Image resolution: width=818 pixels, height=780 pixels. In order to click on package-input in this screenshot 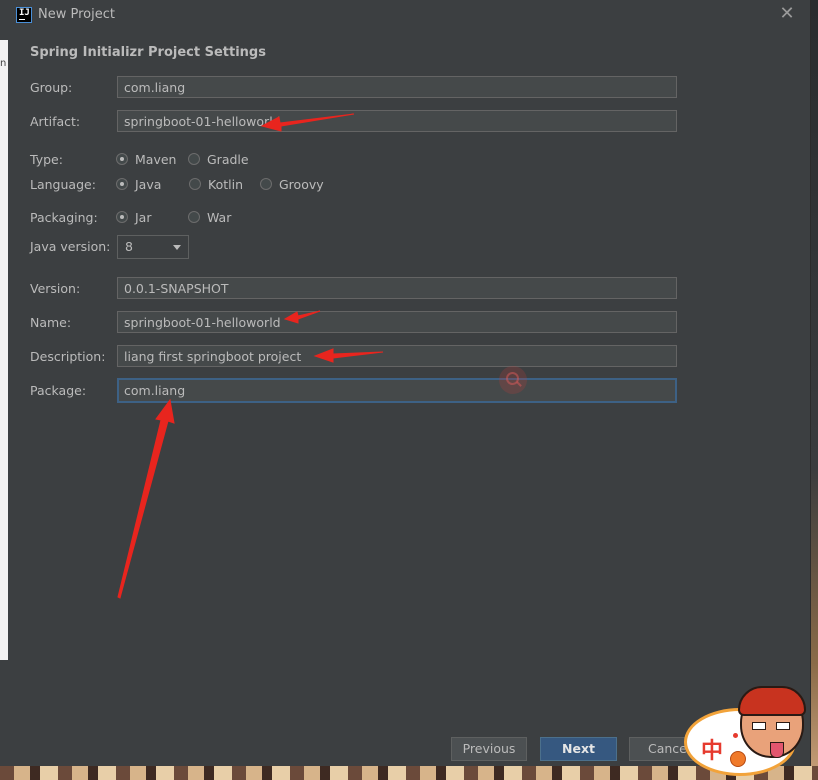, I will do `click(397, 390)`.